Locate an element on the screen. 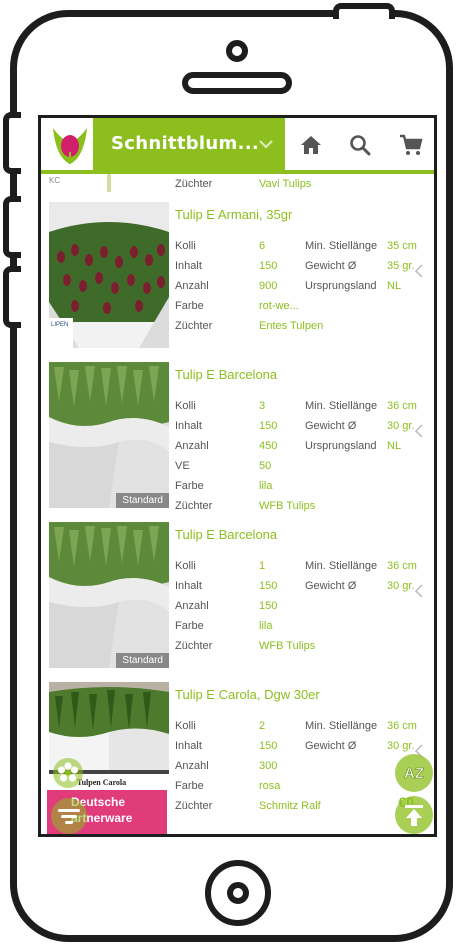  power-button is located at coordinates (364, 11).